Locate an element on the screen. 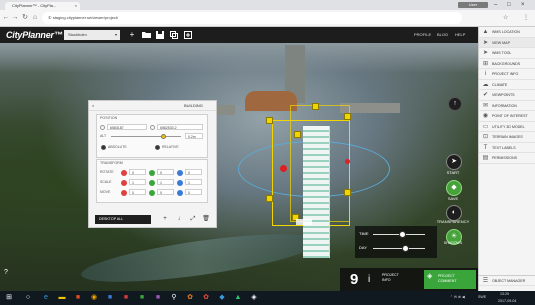 Image resolution: width=535 pixels, height=305 pixels. panel-close-icon: × is located at coordinates (93, 105).